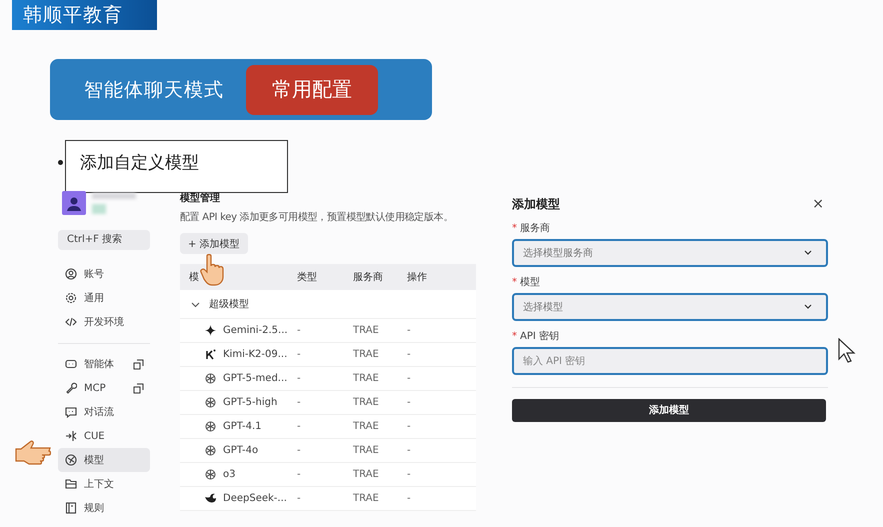  What do you see at coordinates (317, 217) in the screenshot?
I see `section-description: 配置 API key 添加更多可用模型，预置模型默认使用稳定版本。` at bounding box center [317, 217].